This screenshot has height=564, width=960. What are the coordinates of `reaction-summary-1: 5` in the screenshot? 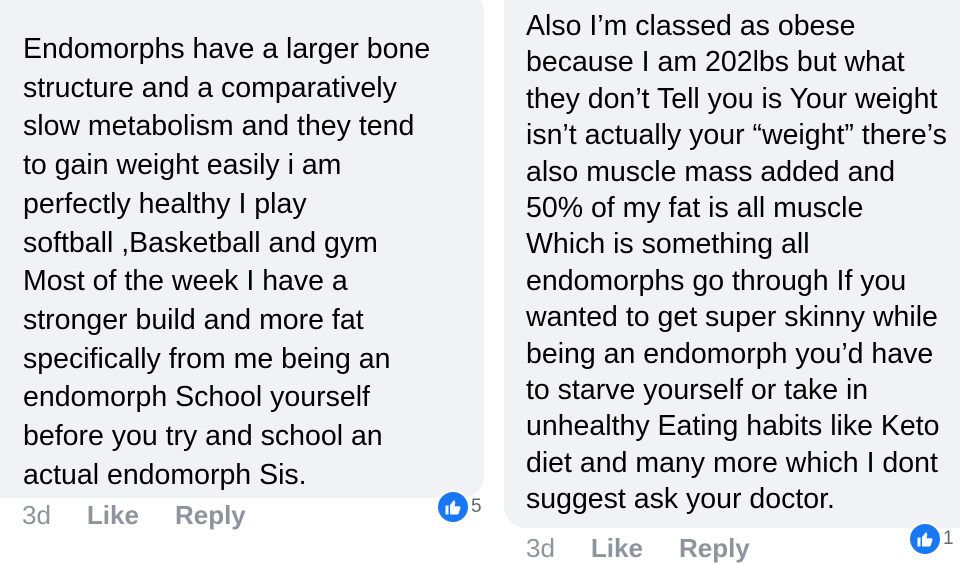 It's located at (460, 507).